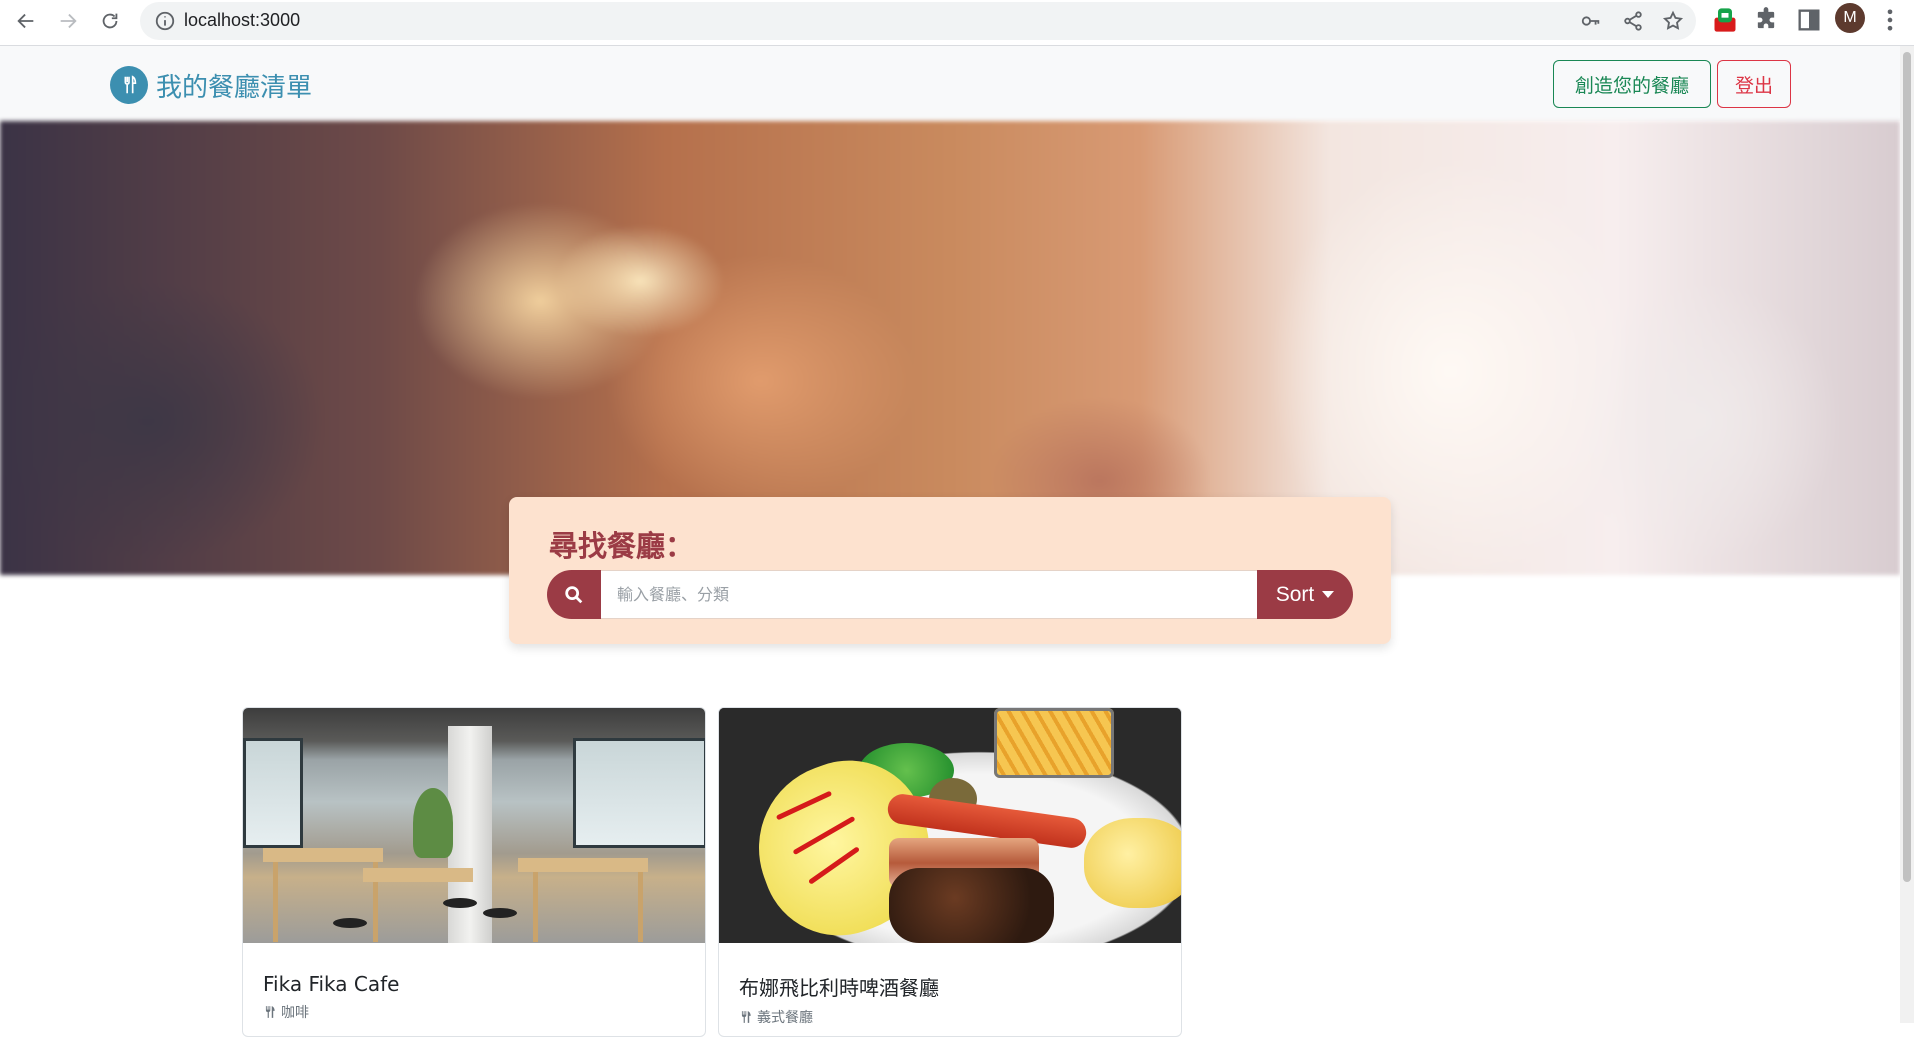  What do you see at coordinates (331, 984) in the screenshot?
I see `restaurant-name: Fika Fika Cafe` at bounding box center [331, 984].